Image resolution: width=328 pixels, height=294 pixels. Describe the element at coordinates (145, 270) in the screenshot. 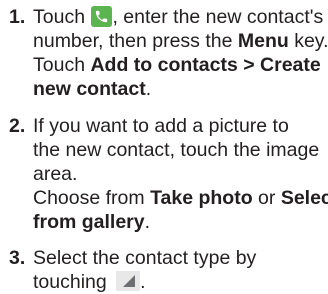

I see `step-3-text: Select the contact type by touching .` at that location.